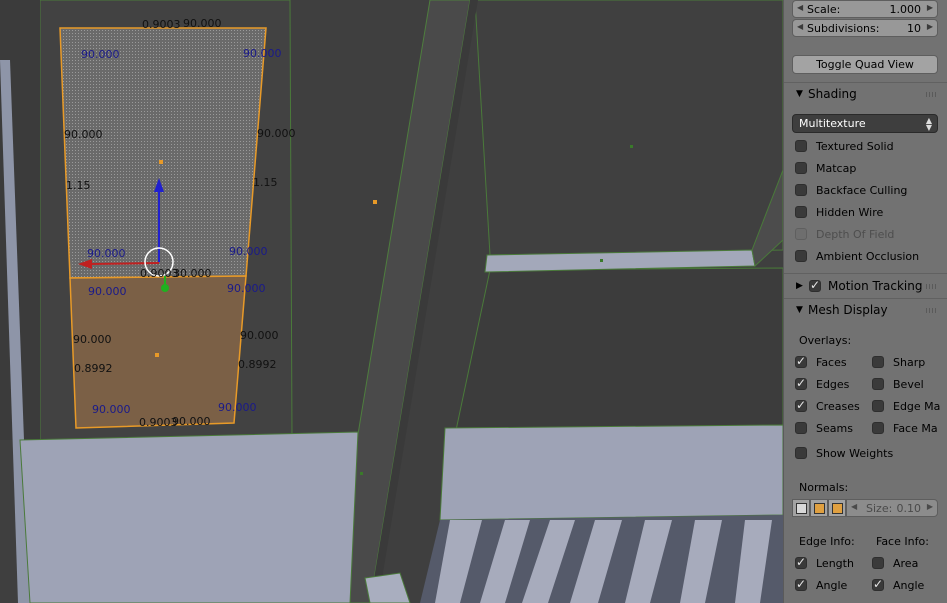 The height and width of the screenshot is (603, 947). I want to click on shading-mode-select: Multitexture ▲ ▼, so click(865, 123).